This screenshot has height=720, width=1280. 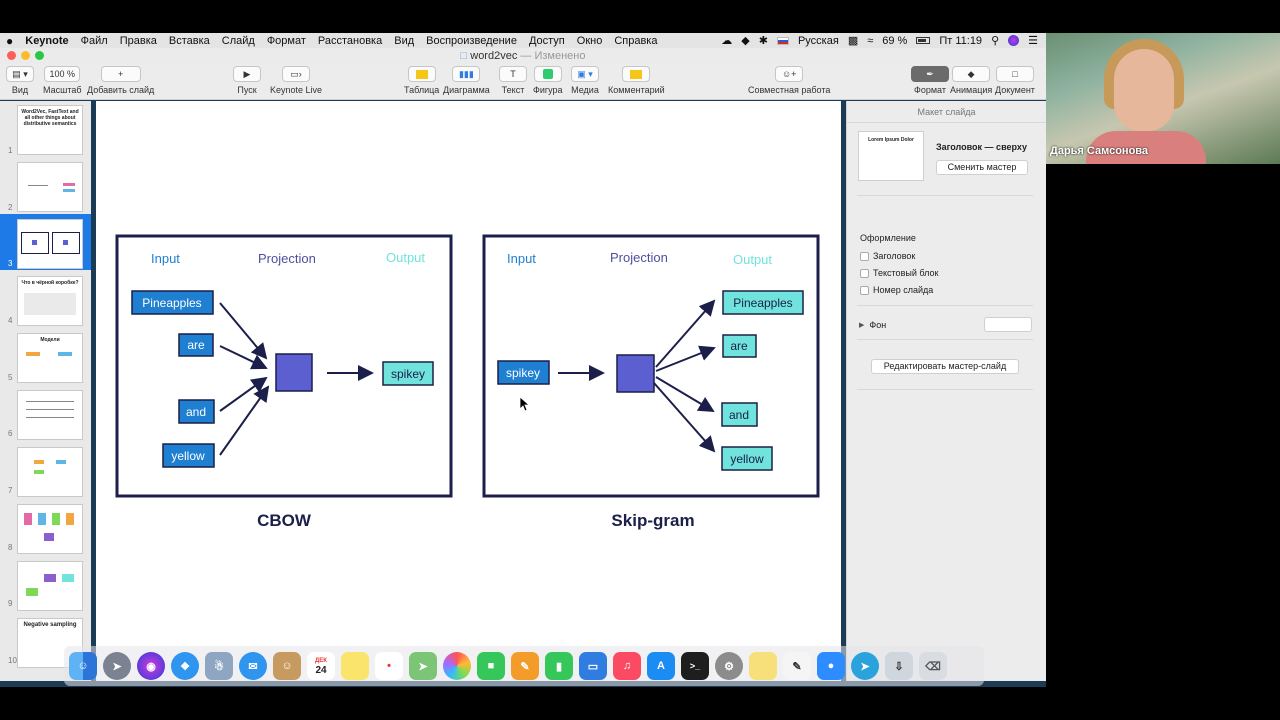 I want to click on safari-icon: ❖, so click(x=185, y=666).